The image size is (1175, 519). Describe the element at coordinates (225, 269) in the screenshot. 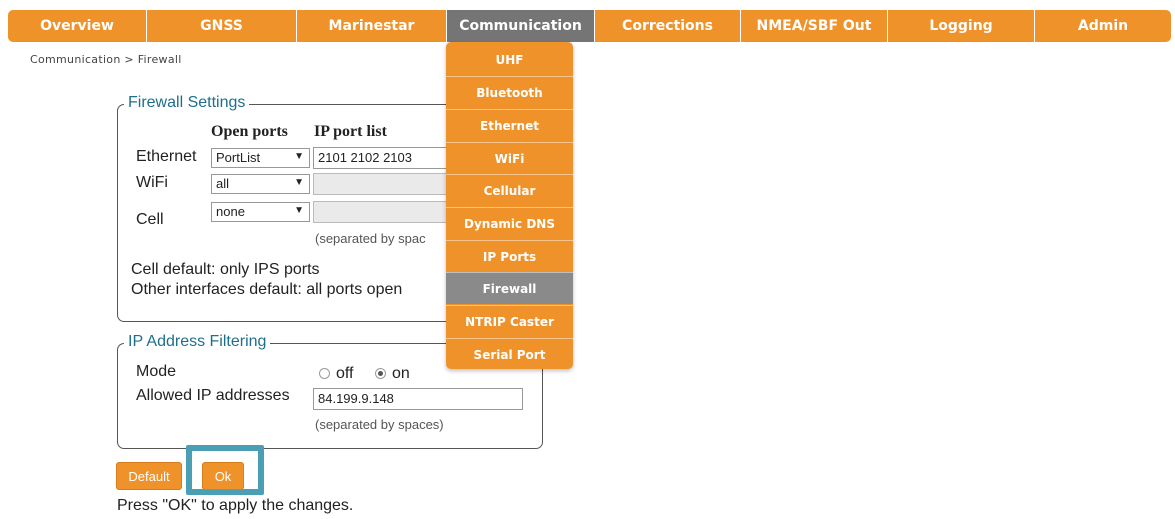

I see `cell-default-note: Cell default: only IPS ports` at that location.